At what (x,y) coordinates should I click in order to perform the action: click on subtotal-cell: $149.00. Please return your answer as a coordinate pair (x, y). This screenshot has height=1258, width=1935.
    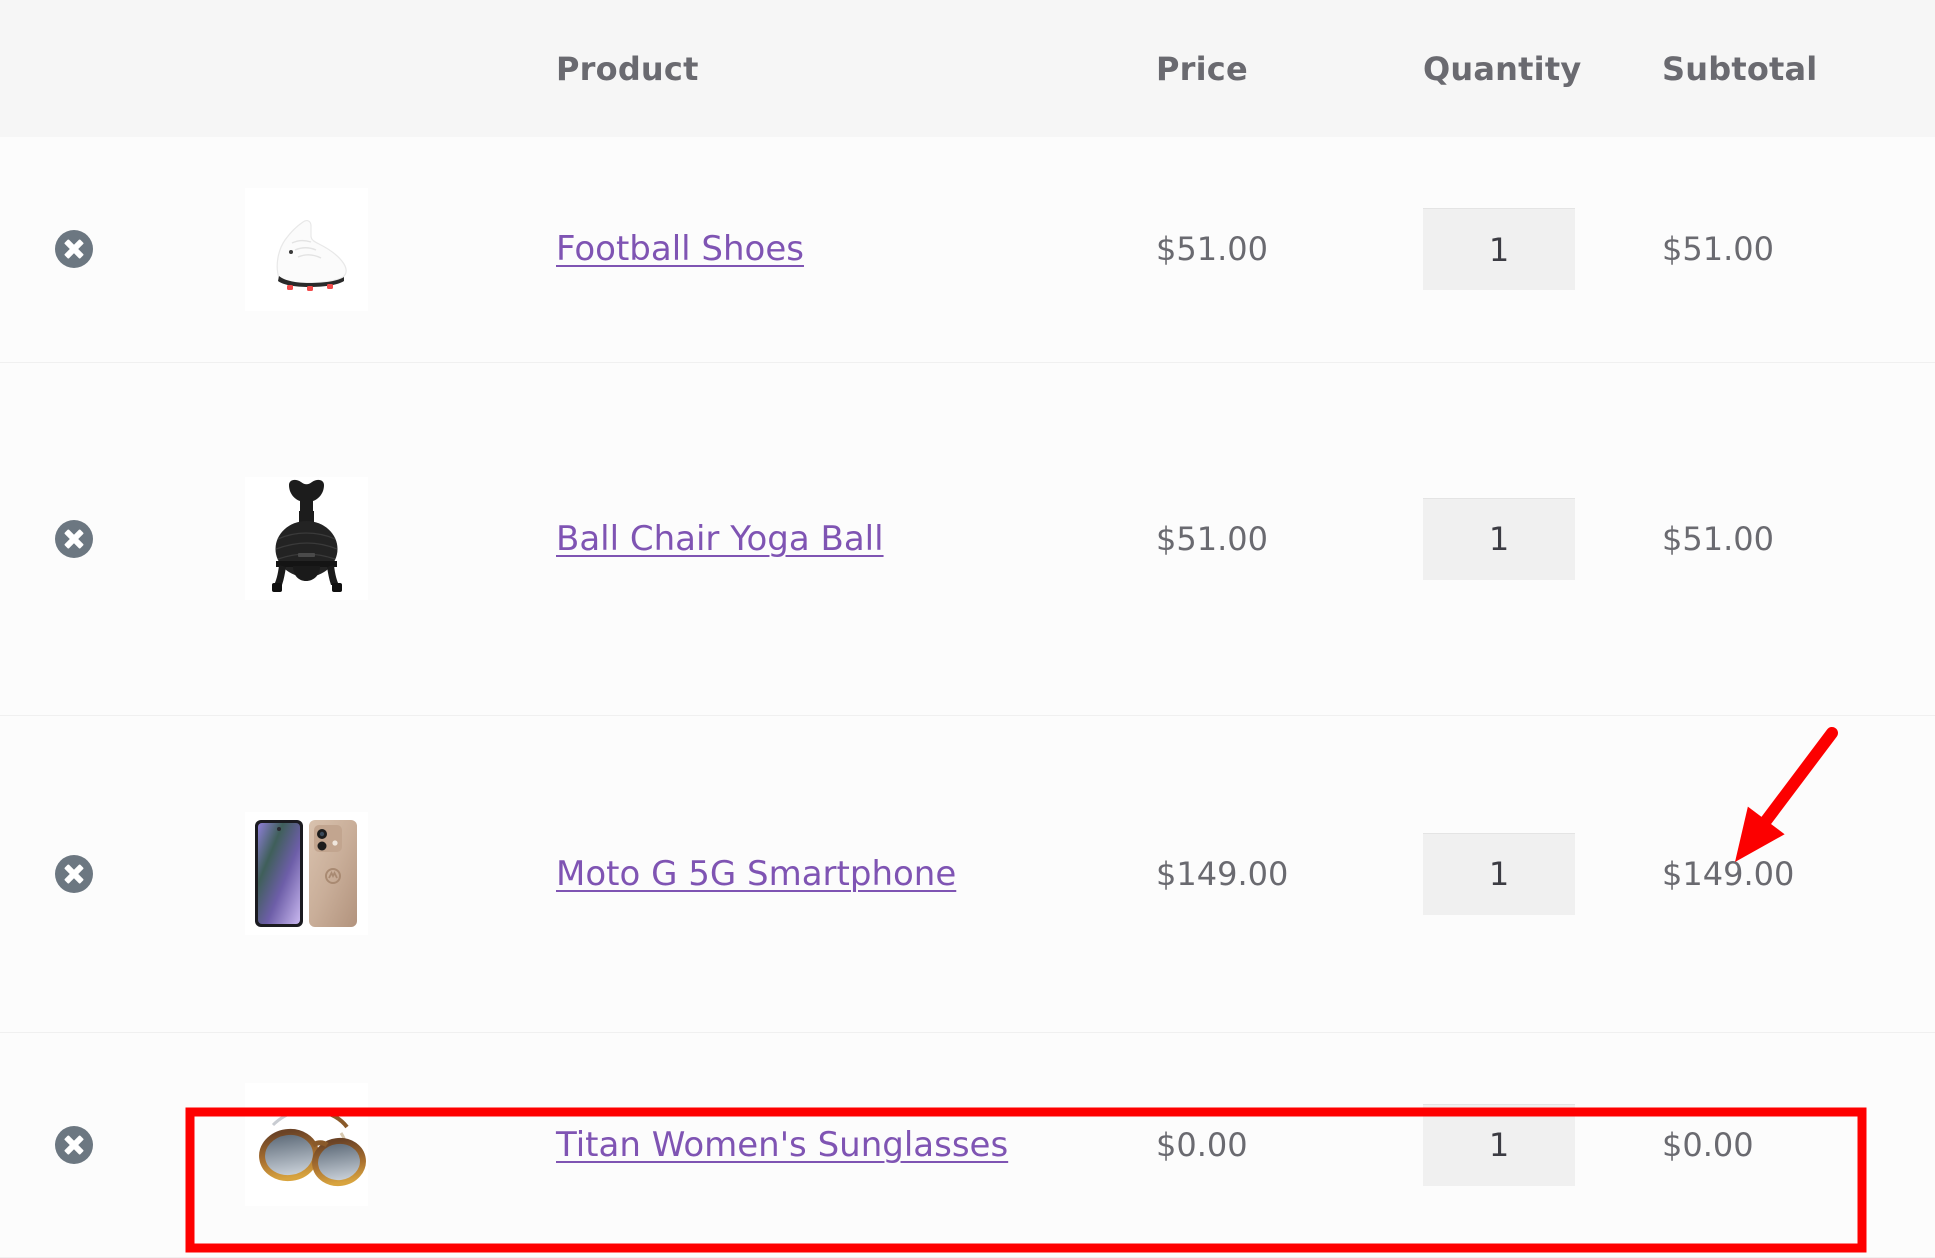
    Looking at the image, I should click on (1786, 873).